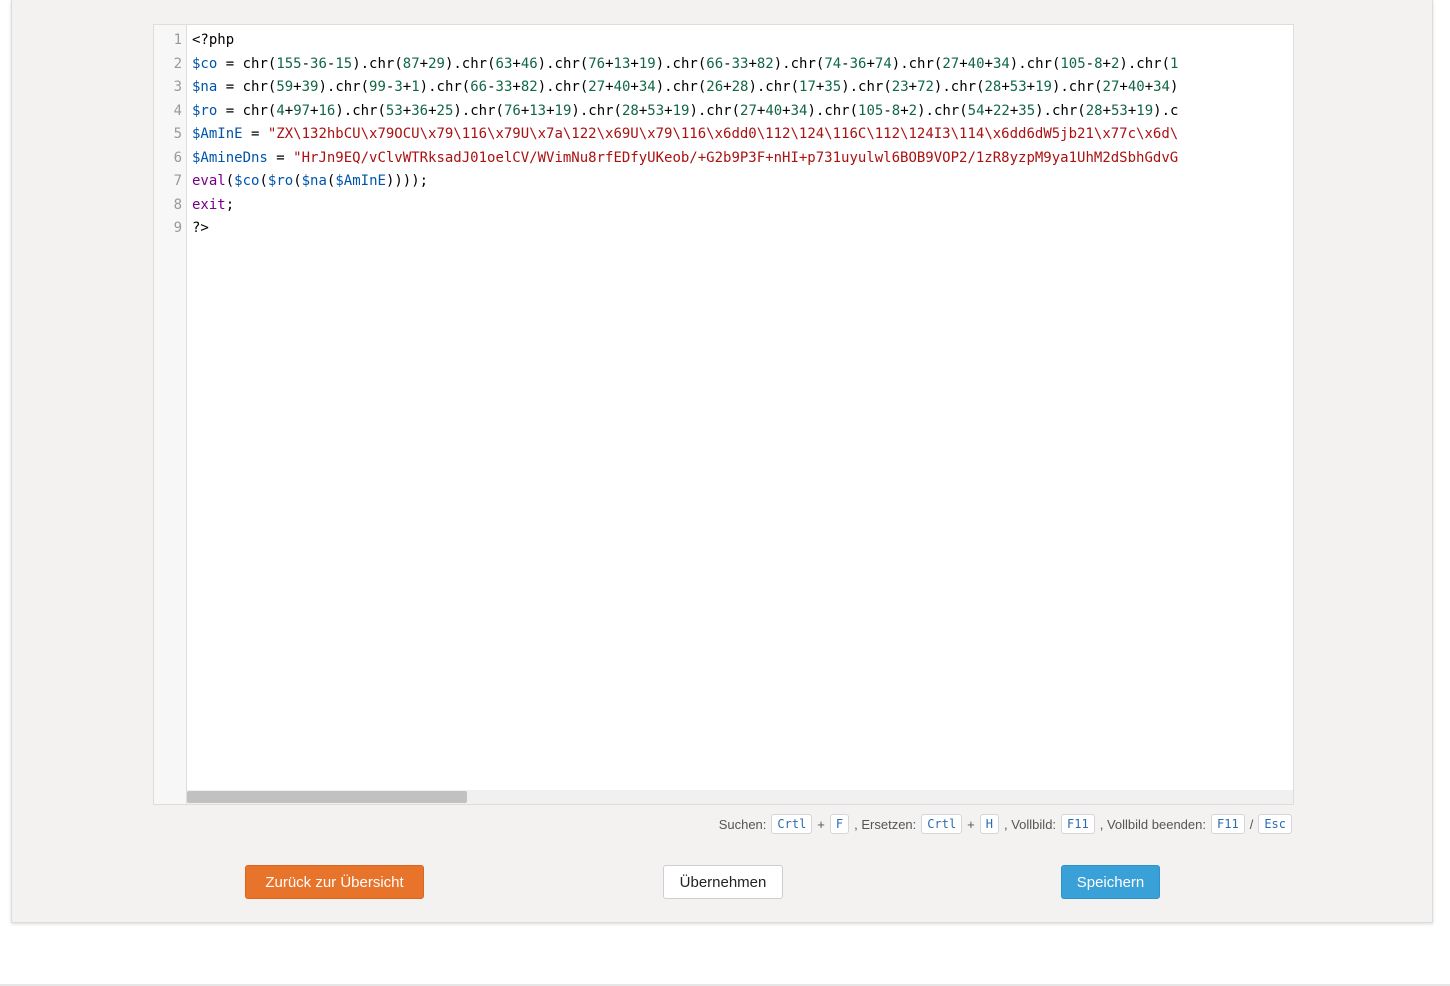 The width and height of the screenshot is (1450, 986). I want to click on replace-shortcut-label: , Ersetzen:, so click(885, 824).